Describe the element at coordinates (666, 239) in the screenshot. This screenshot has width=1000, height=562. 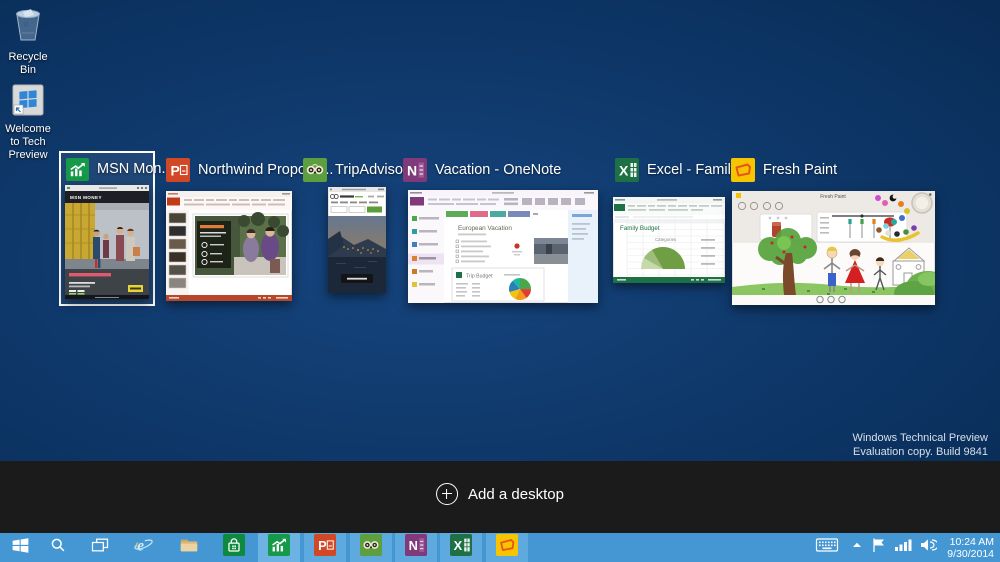
I see `excel-chart-label-text: Categories` at that location.